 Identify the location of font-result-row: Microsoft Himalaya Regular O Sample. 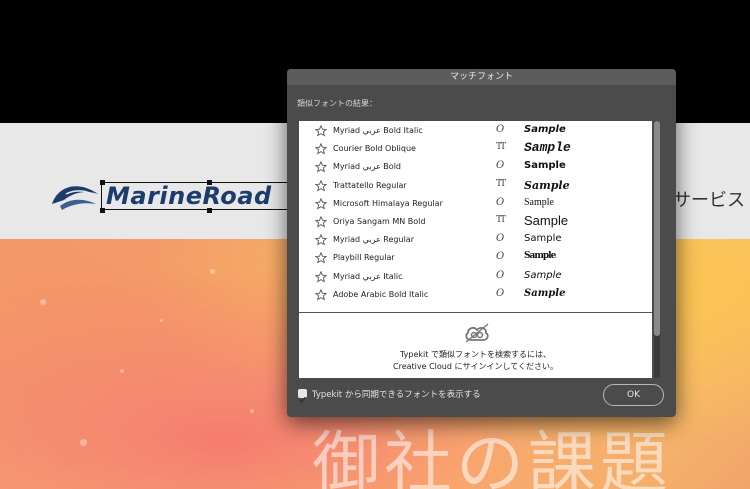
(475, 206).